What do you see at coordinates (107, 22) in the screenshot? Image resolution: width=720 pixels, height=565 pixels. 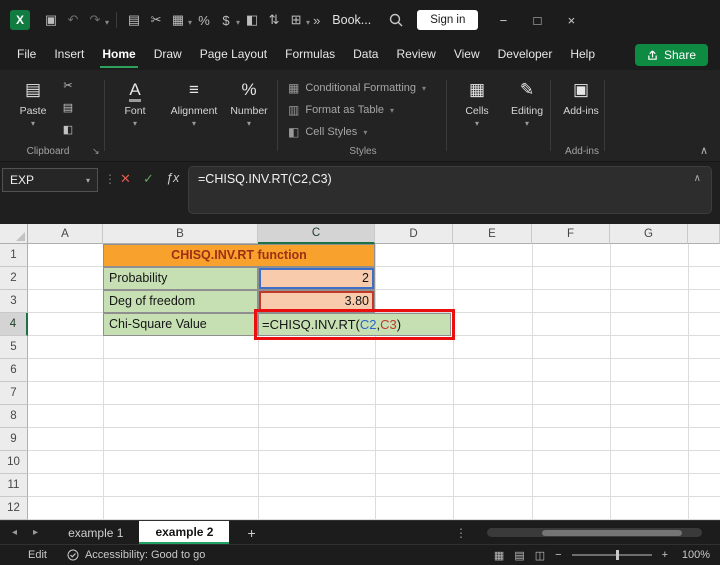 I see `redo-caret-icon: ▾` at bounding box center [107, 22].